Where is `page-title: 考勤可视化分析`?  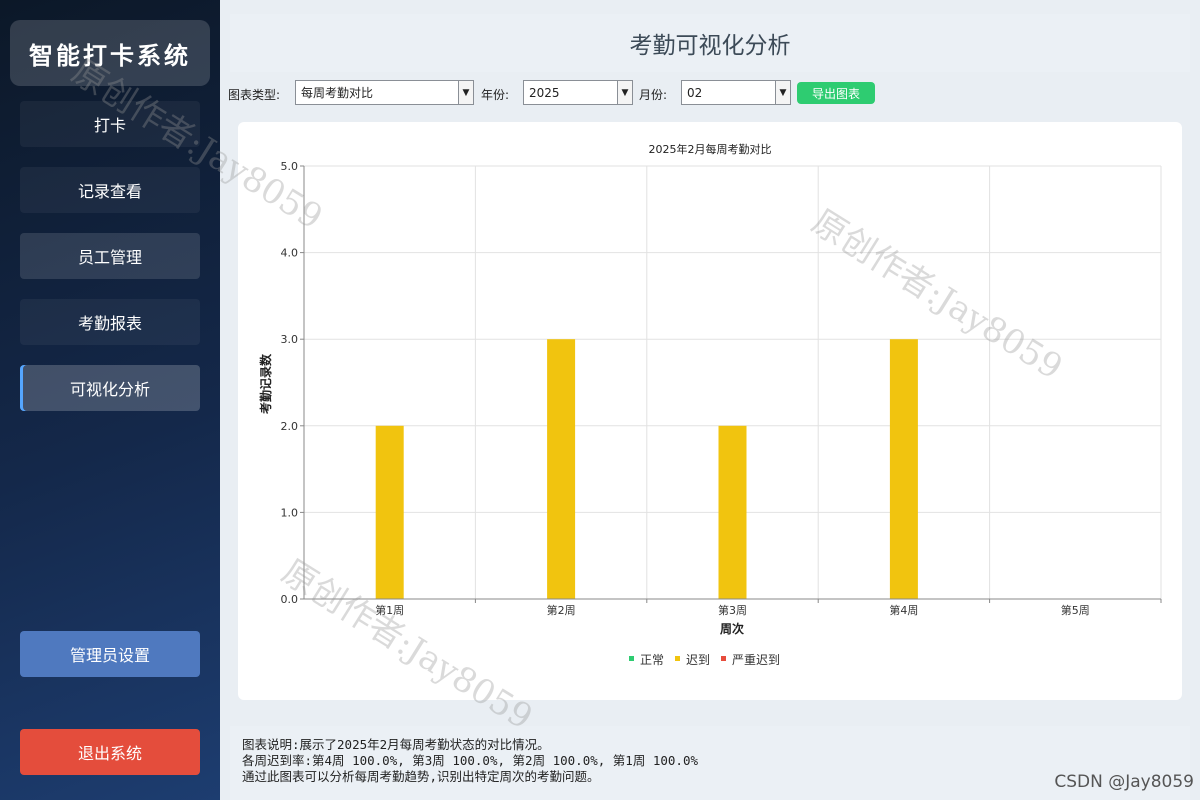
page-title: 考勤可视化分析 is located at coordinates (710, 46).